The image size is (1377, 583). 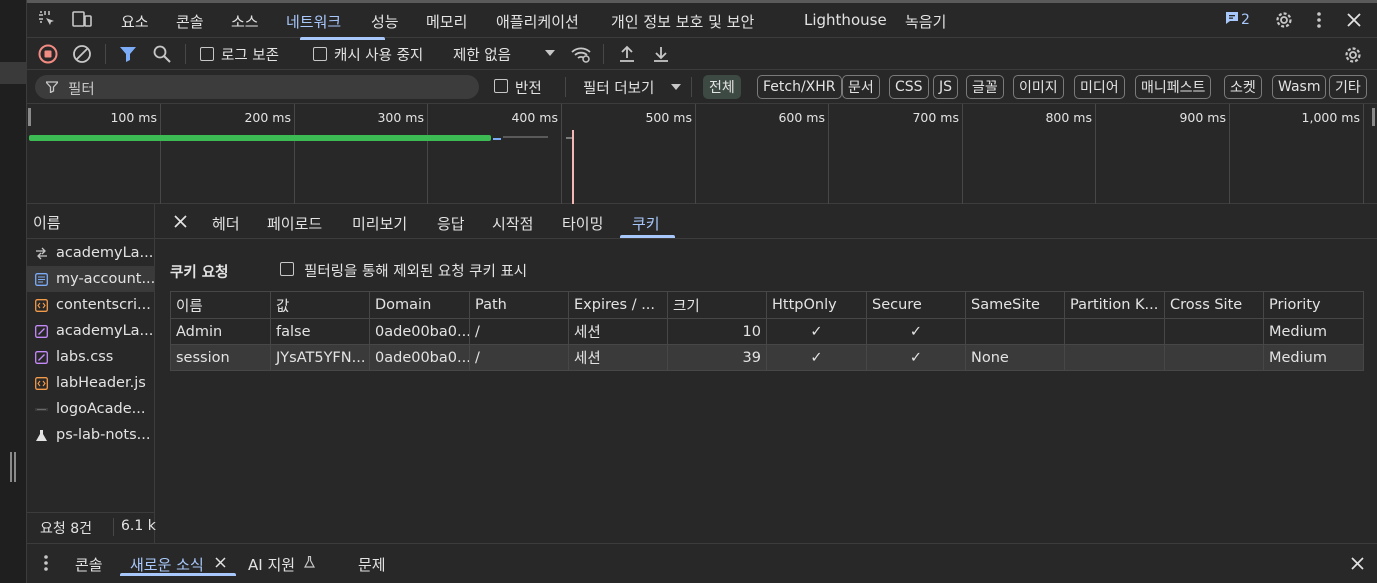 I want to click on filter-type-js: JS, so click(x=946, y=87).